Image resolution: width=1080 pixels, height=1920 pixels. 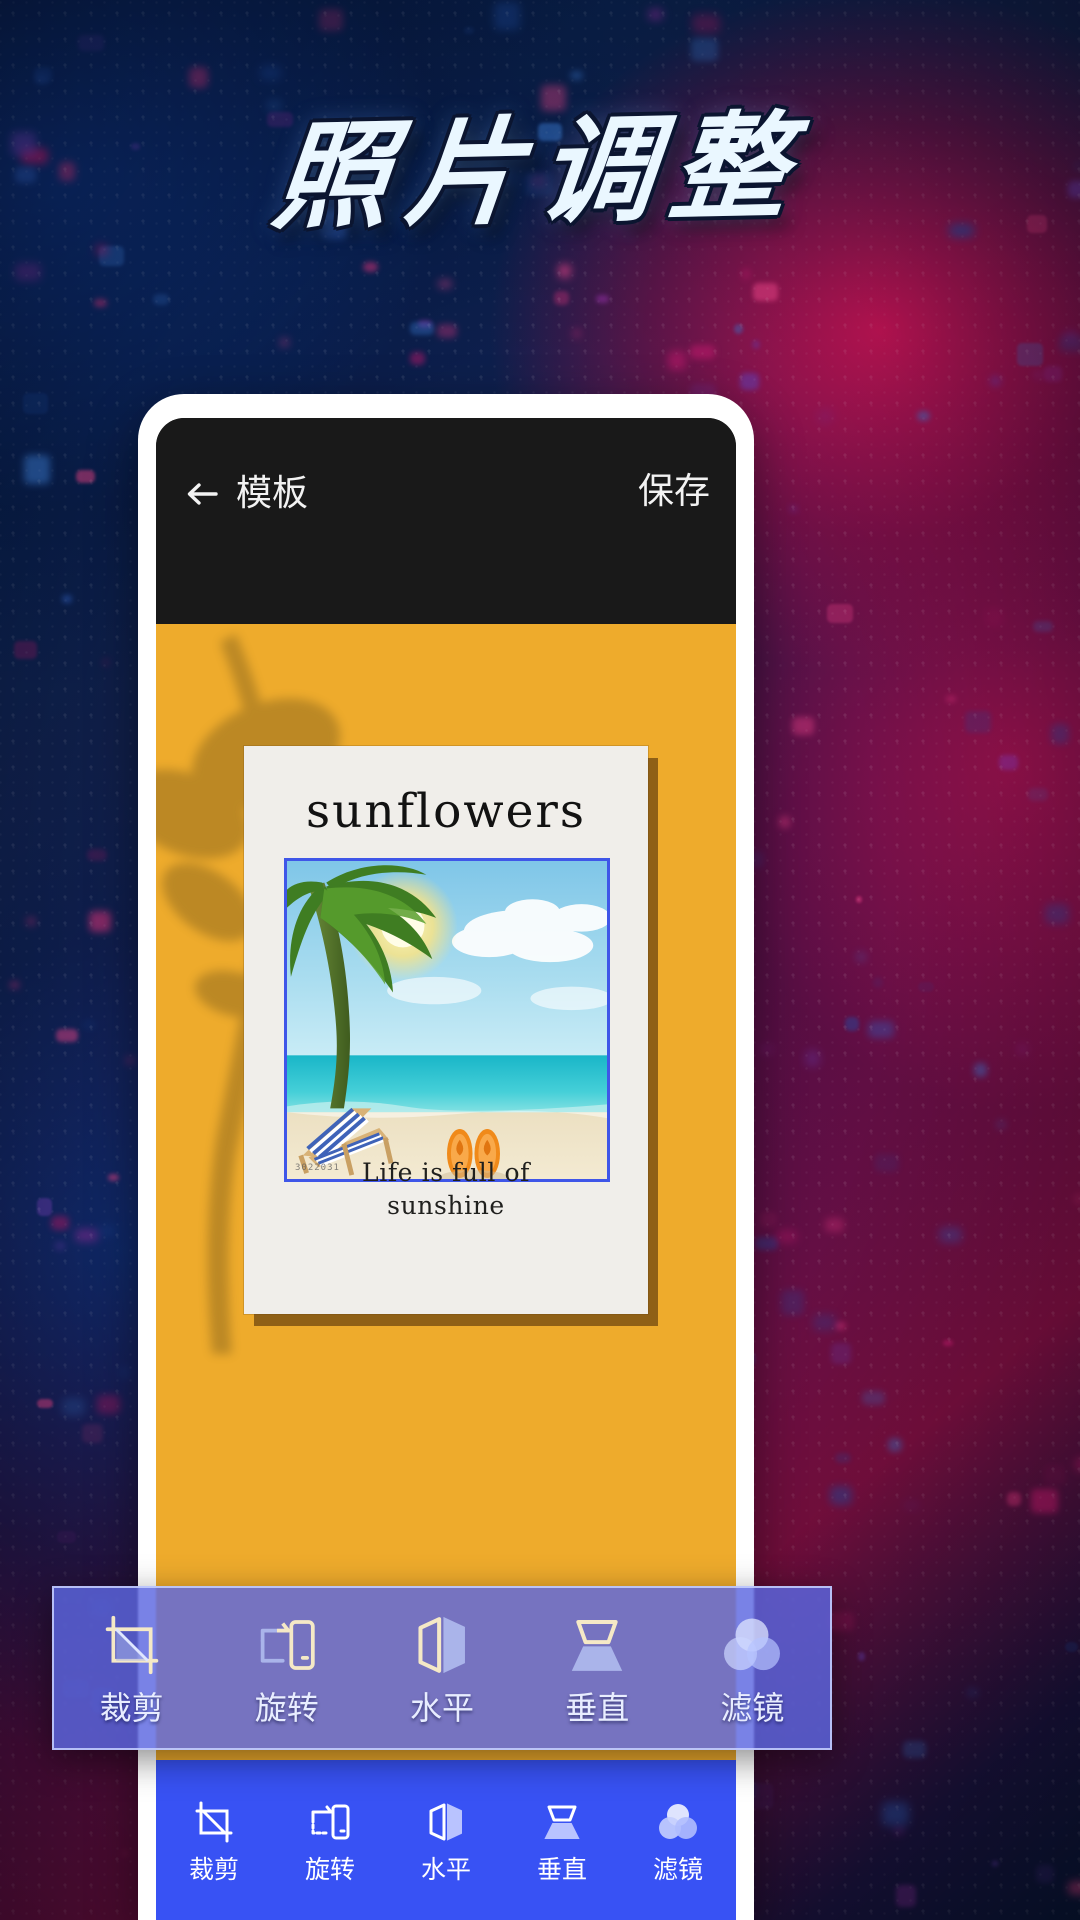 I want to click on app-bar: 模板 保存, so click(x=446, y=521).